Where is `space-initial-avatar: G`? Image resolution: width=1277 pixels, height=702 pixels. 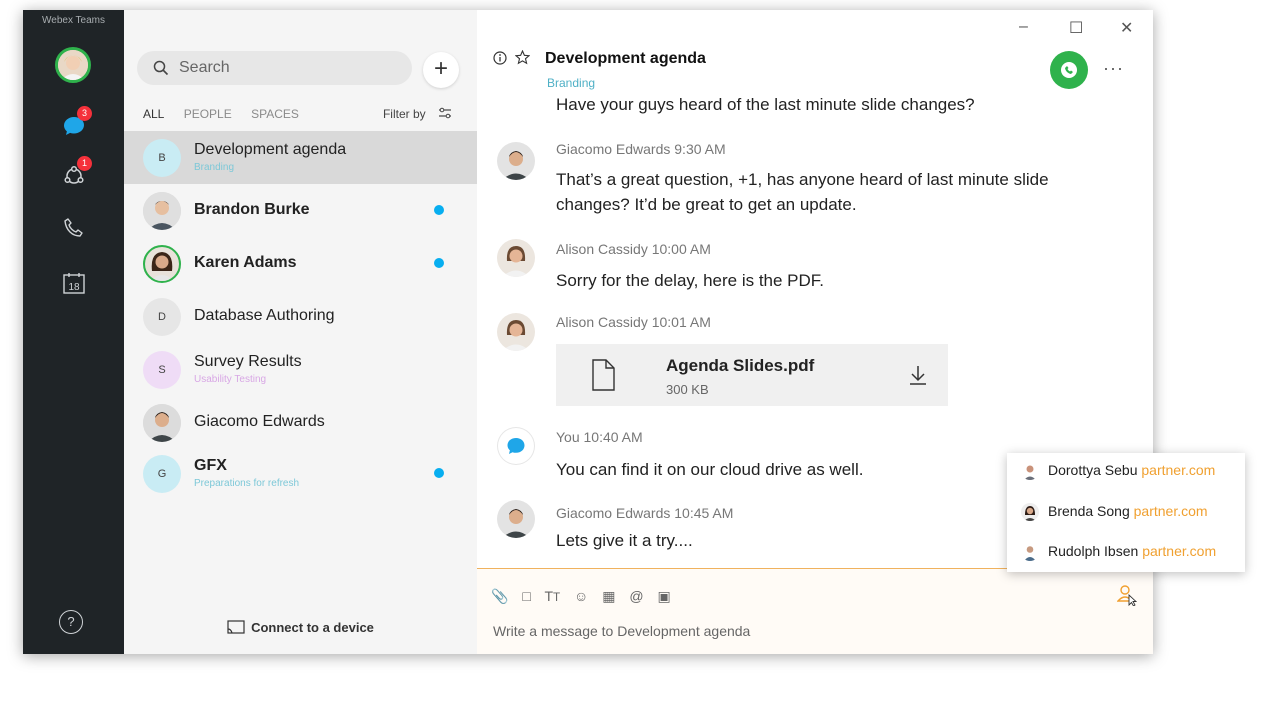
space-initial-avatar: G is located at coordinates (162, 474).